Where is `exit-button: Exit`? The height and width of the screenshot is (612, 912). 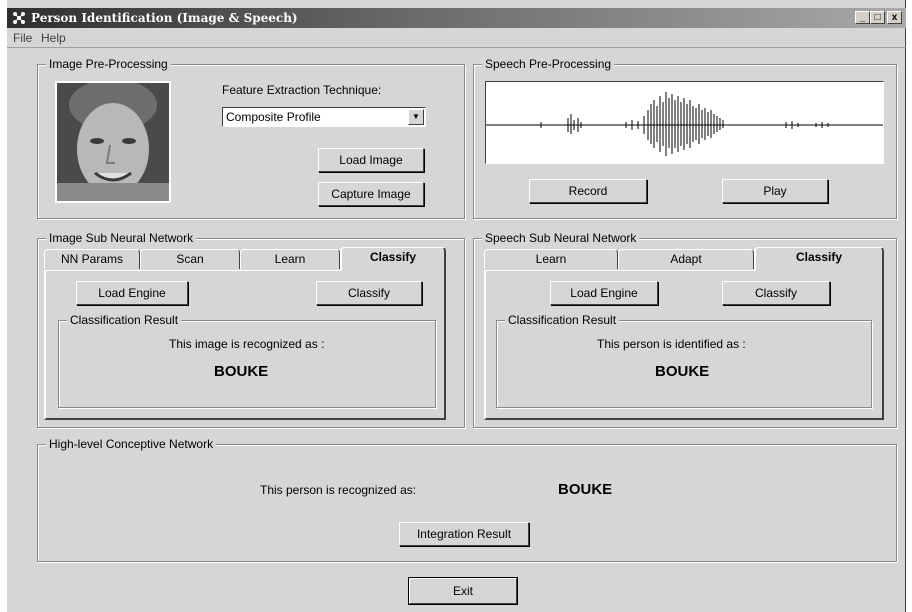 exit-button: Exit is located at coordinates (463, 591).